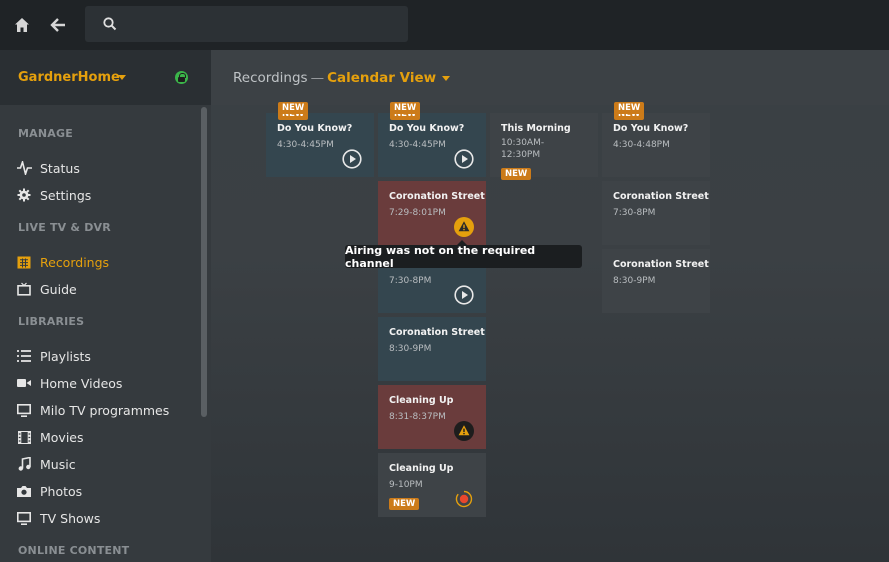  What do you see at coordinates (110, 25) in the screenshot?
I see `search-icon` at bounding box center [110, 25].